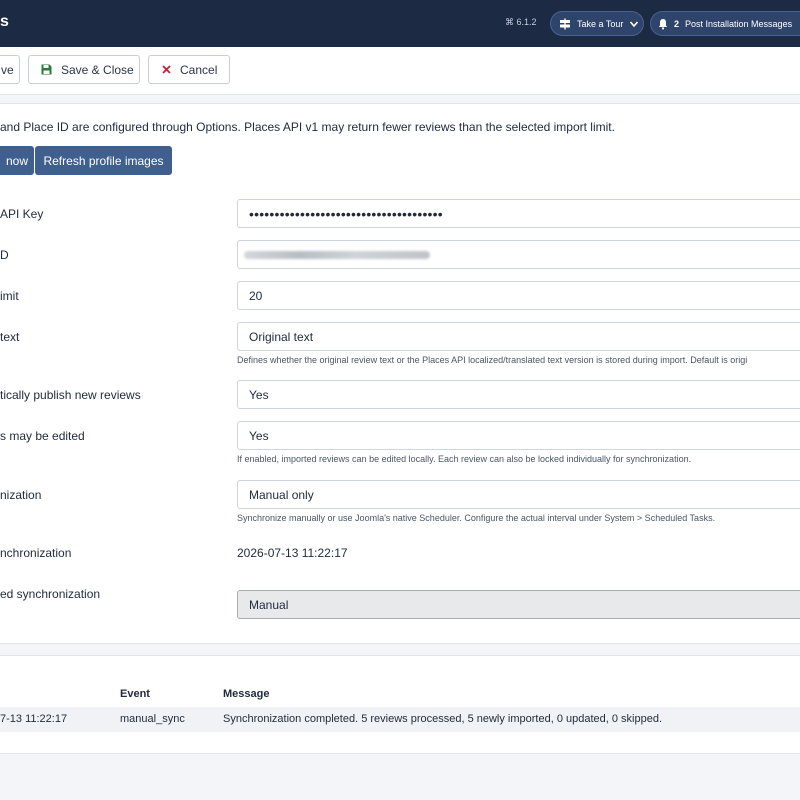 This screenshot has height=800, width=800. I want to click on import-limit-input: 20, so click(518, 295).